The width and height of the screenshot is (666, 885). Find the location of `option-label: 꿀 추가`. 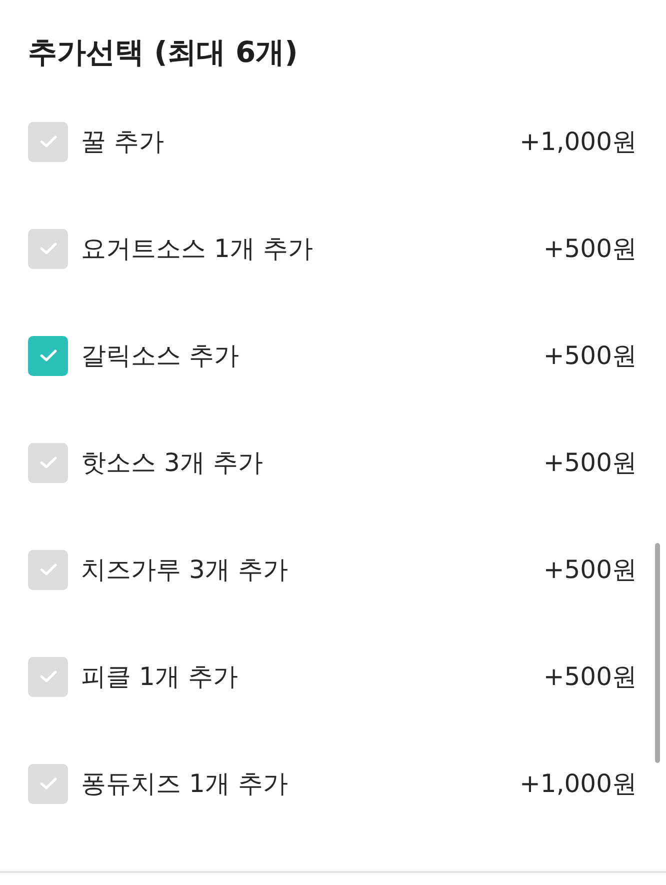

option-label: 꿀 추가 is located at coordinates (122, 142).